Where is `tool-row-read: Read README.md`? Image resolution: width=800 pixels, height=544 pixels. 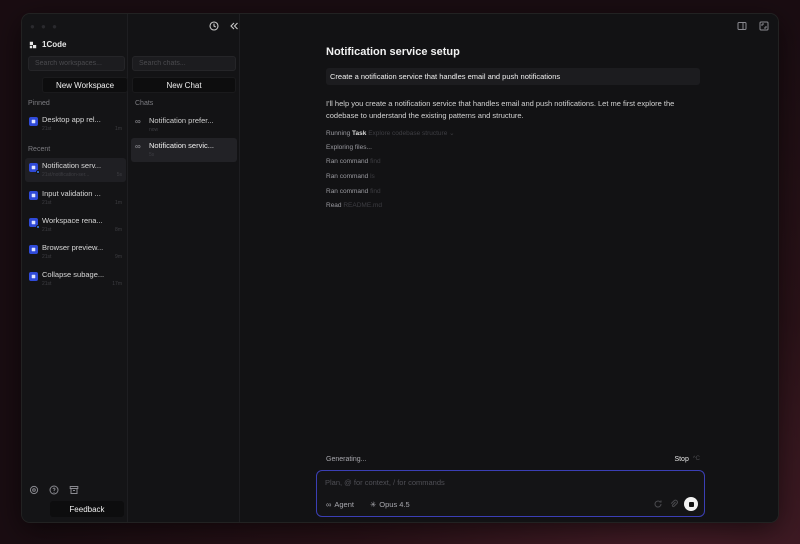 tool-row-read: Read README.md is located at coordinates (390, 209).